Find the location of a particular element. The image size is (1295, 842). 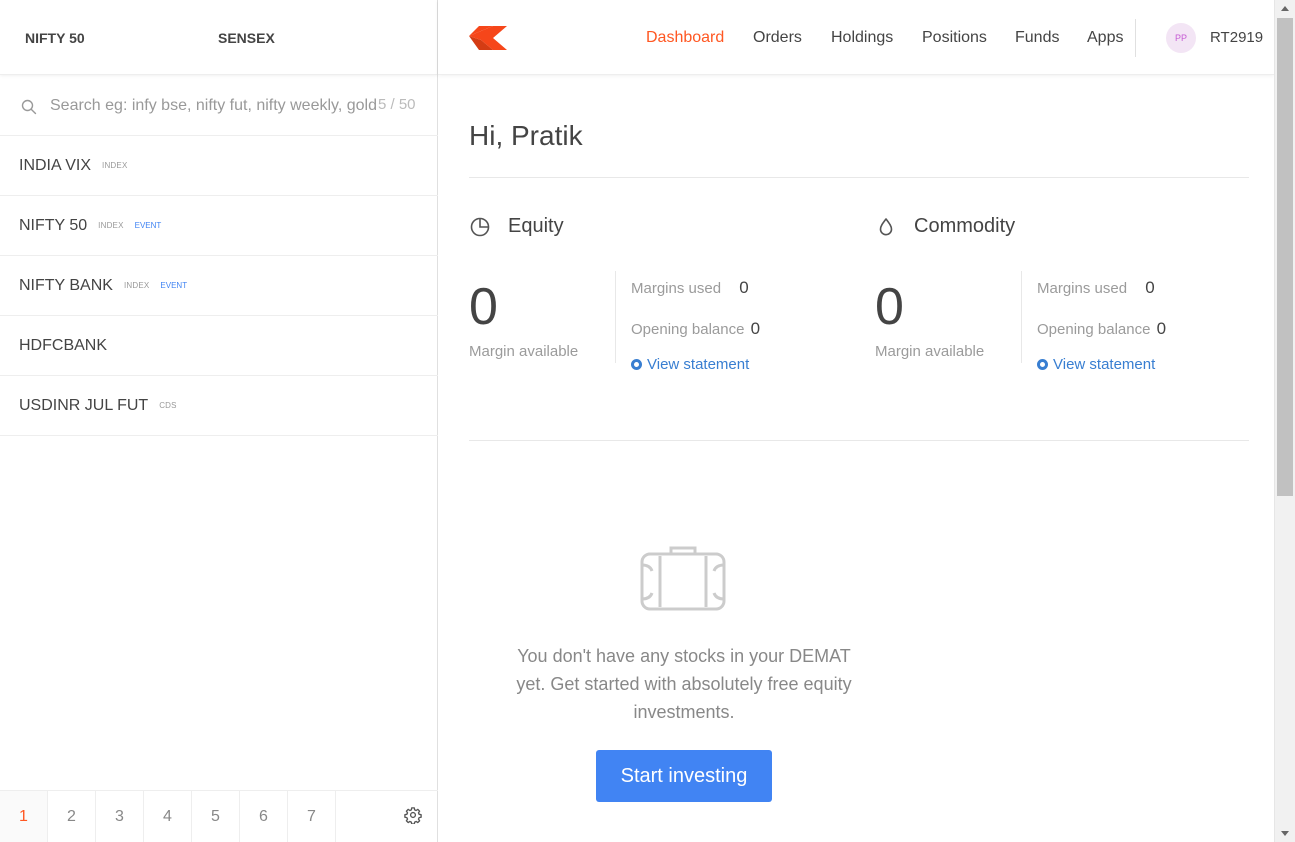

instrument-name: INDIA VIX is located at coordinates (55, 165).